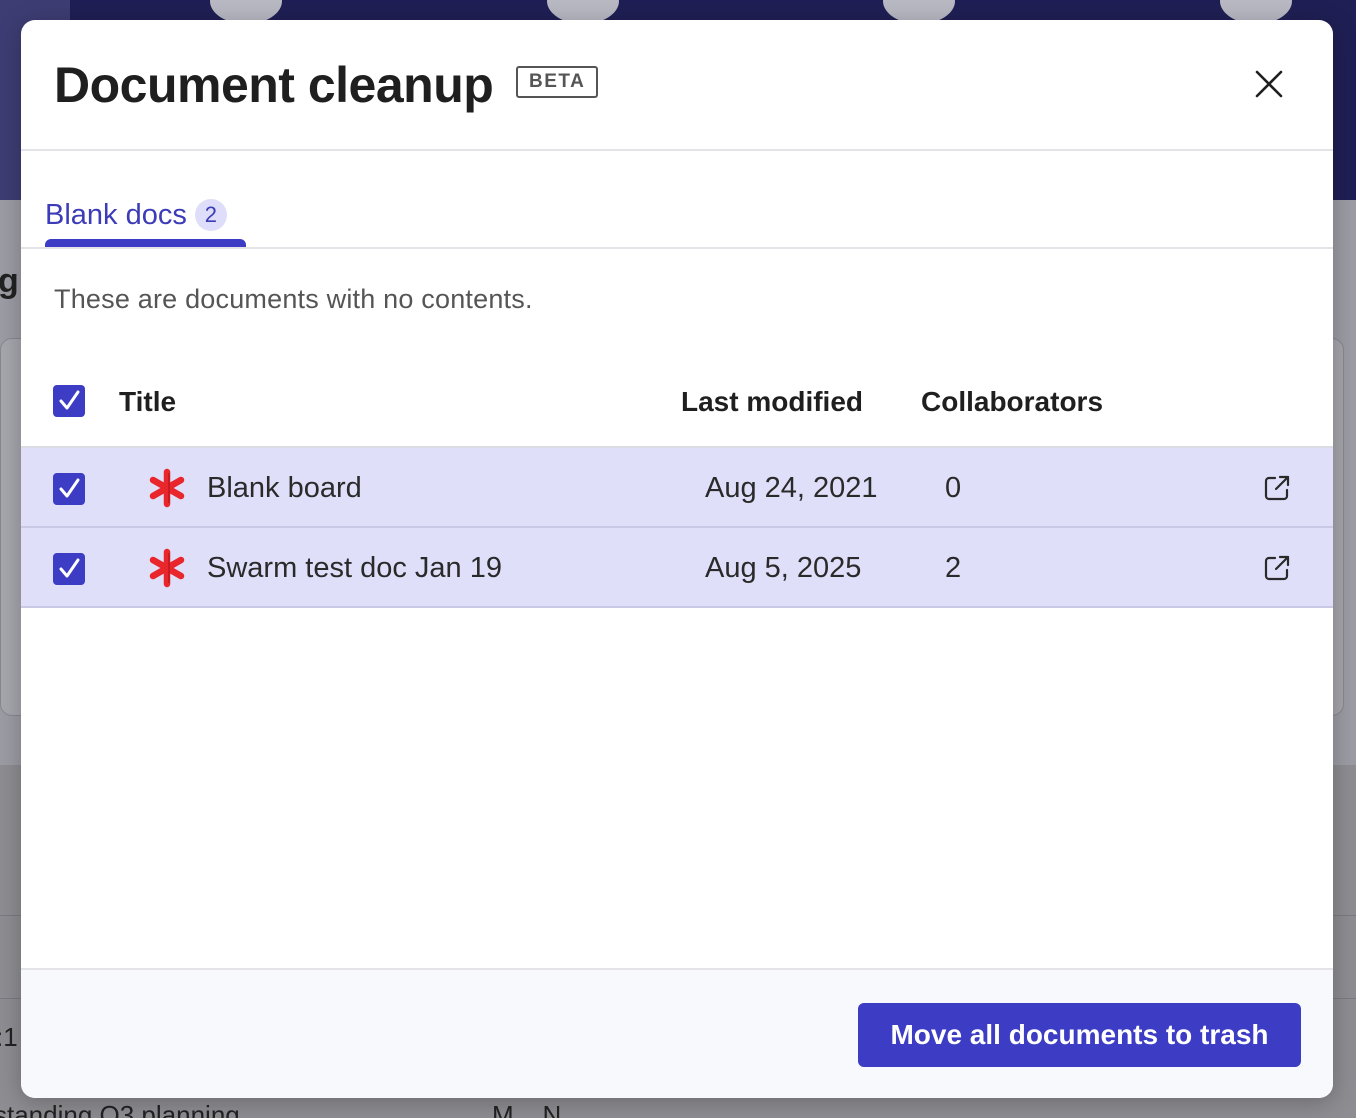 The width and height of the screenshot is (1356, 1118). I want to click on background-text-fragment: standing Q3 planning, so click(120, 1109).